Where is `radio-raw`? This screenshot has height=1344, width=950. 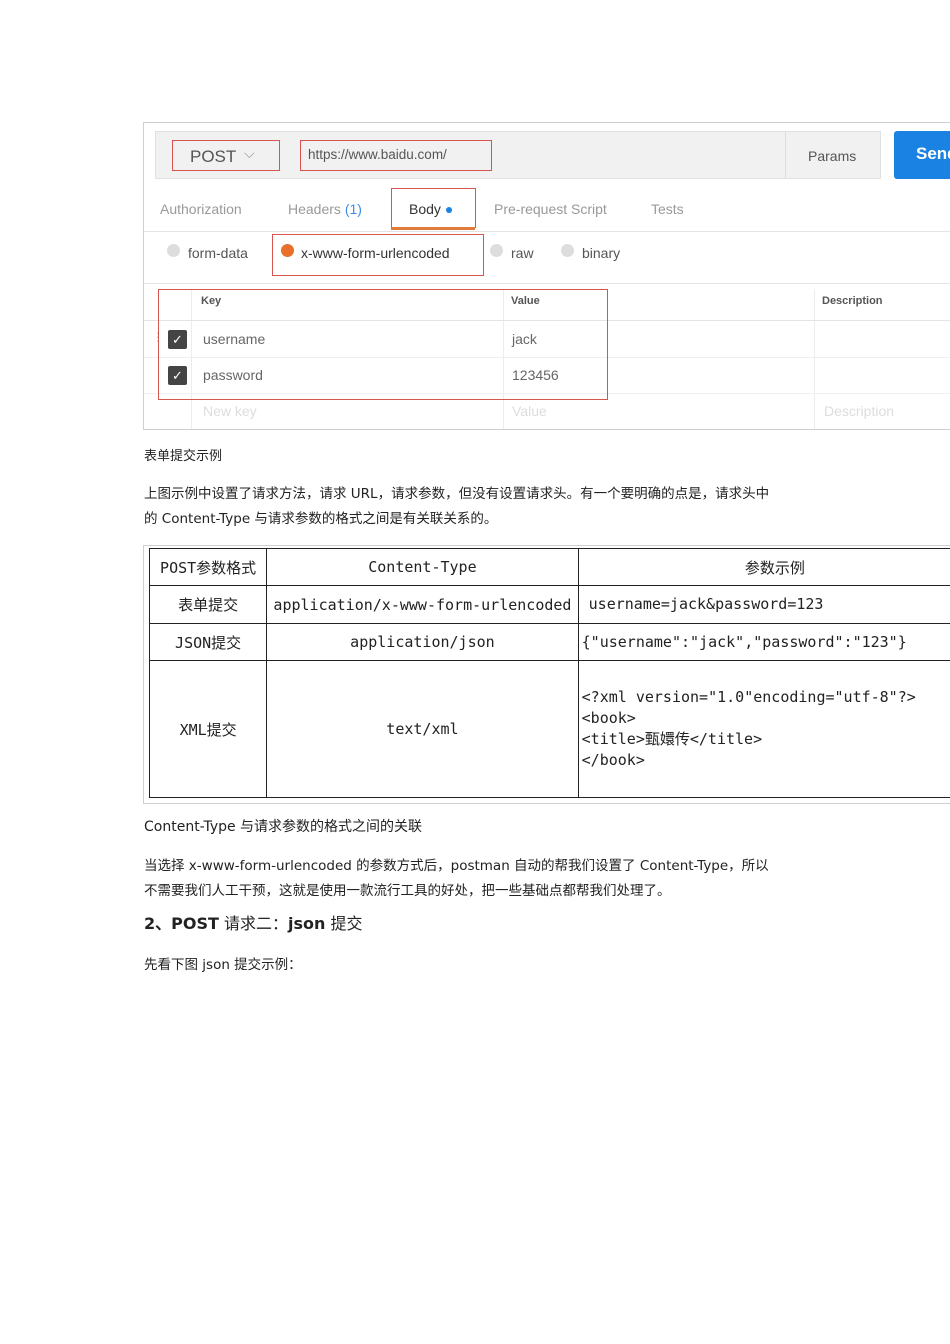
radio-raw is located at coordinates (496, 250).